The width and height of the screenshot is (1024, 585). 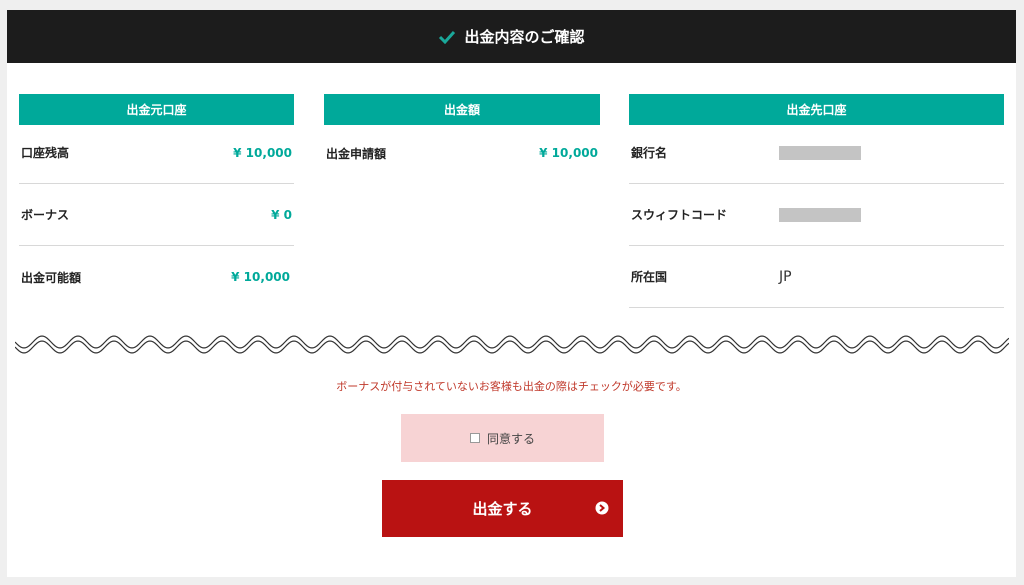 What do you see at coordinates (156, 277) in the screenshot?
I see `source-row-withdrawable: 出金可能額 ¥ 10,000` at bounding box center [156, 277].